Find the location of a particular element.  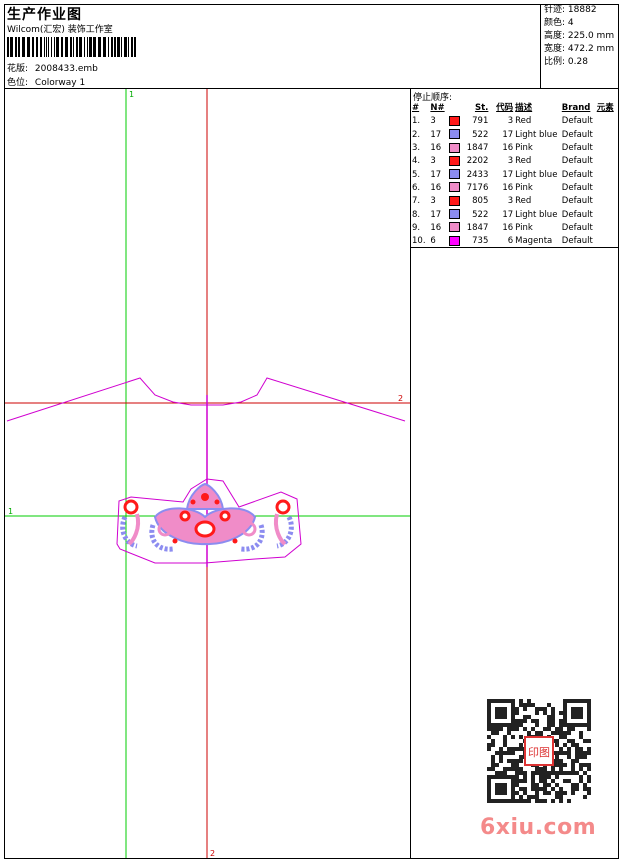

table-row: 8. 17 522 17 Light blue Default is located at coordinates (514, 214).